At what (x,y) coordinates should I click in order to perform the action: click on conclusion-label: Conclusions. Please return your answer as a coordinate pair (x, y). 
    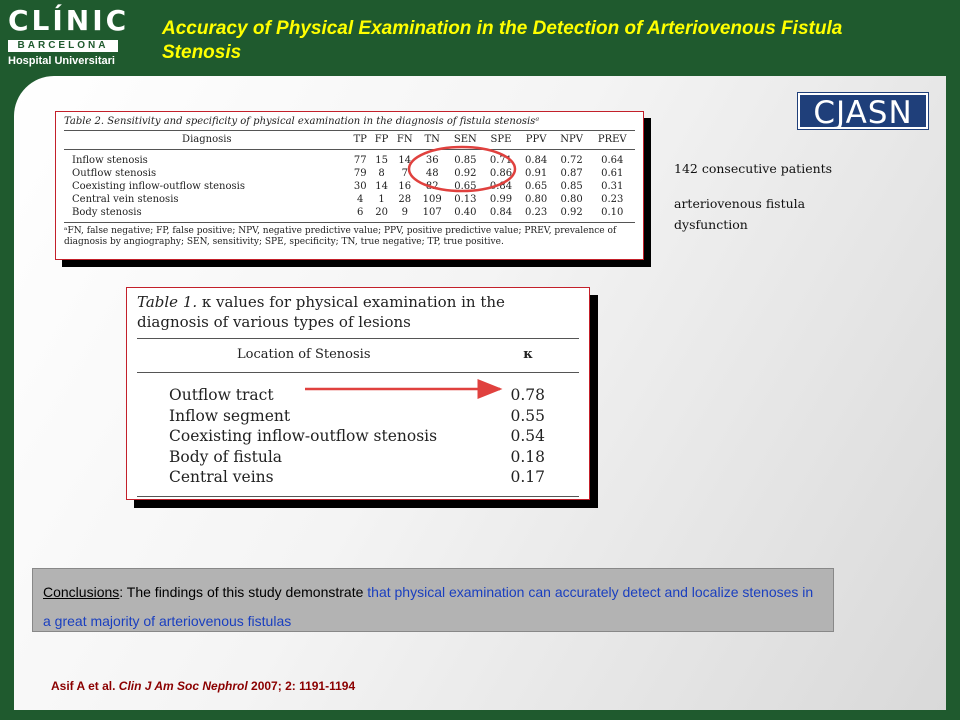
    Looking at the image, I should click on (81, 592).